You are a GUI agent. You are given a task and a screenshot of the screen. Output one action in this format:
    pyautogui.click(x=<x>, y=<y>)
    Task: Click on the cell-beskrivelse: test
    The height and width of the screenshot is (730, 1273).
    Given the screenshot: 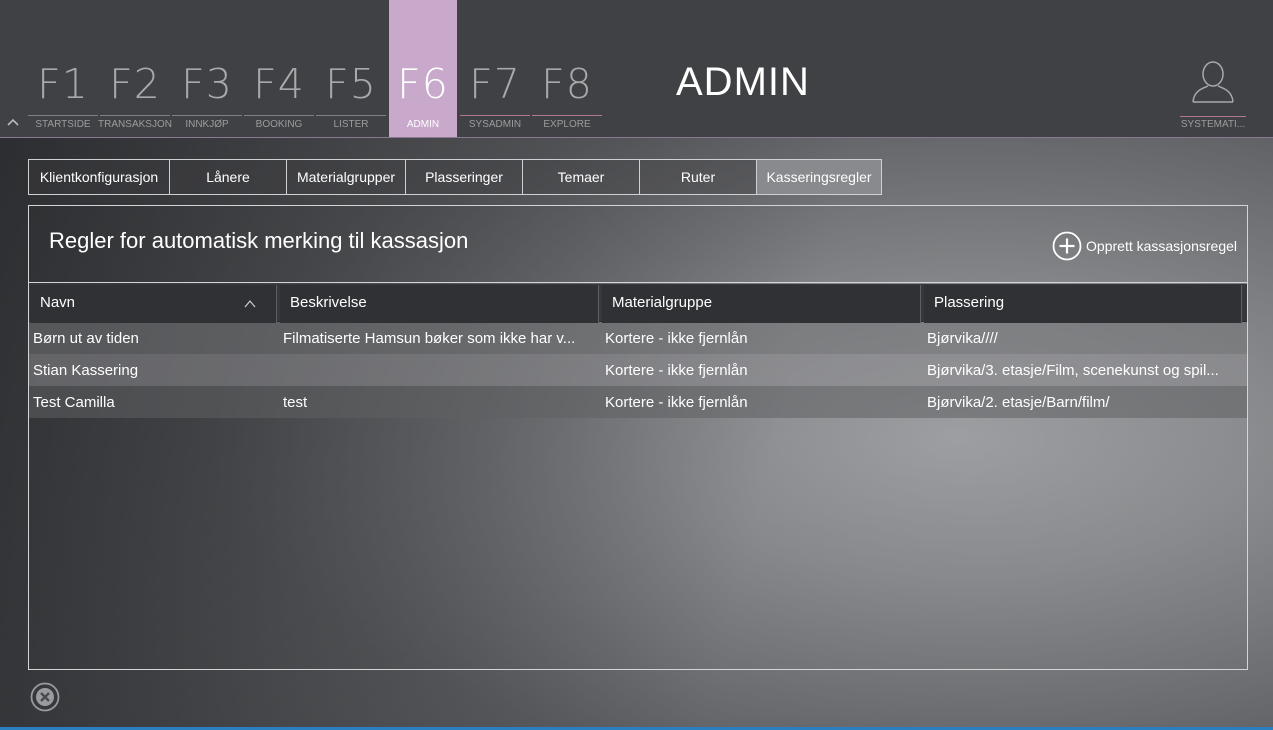 What is the action you would take?
    pyautogui.click(x=295, y=402)
    